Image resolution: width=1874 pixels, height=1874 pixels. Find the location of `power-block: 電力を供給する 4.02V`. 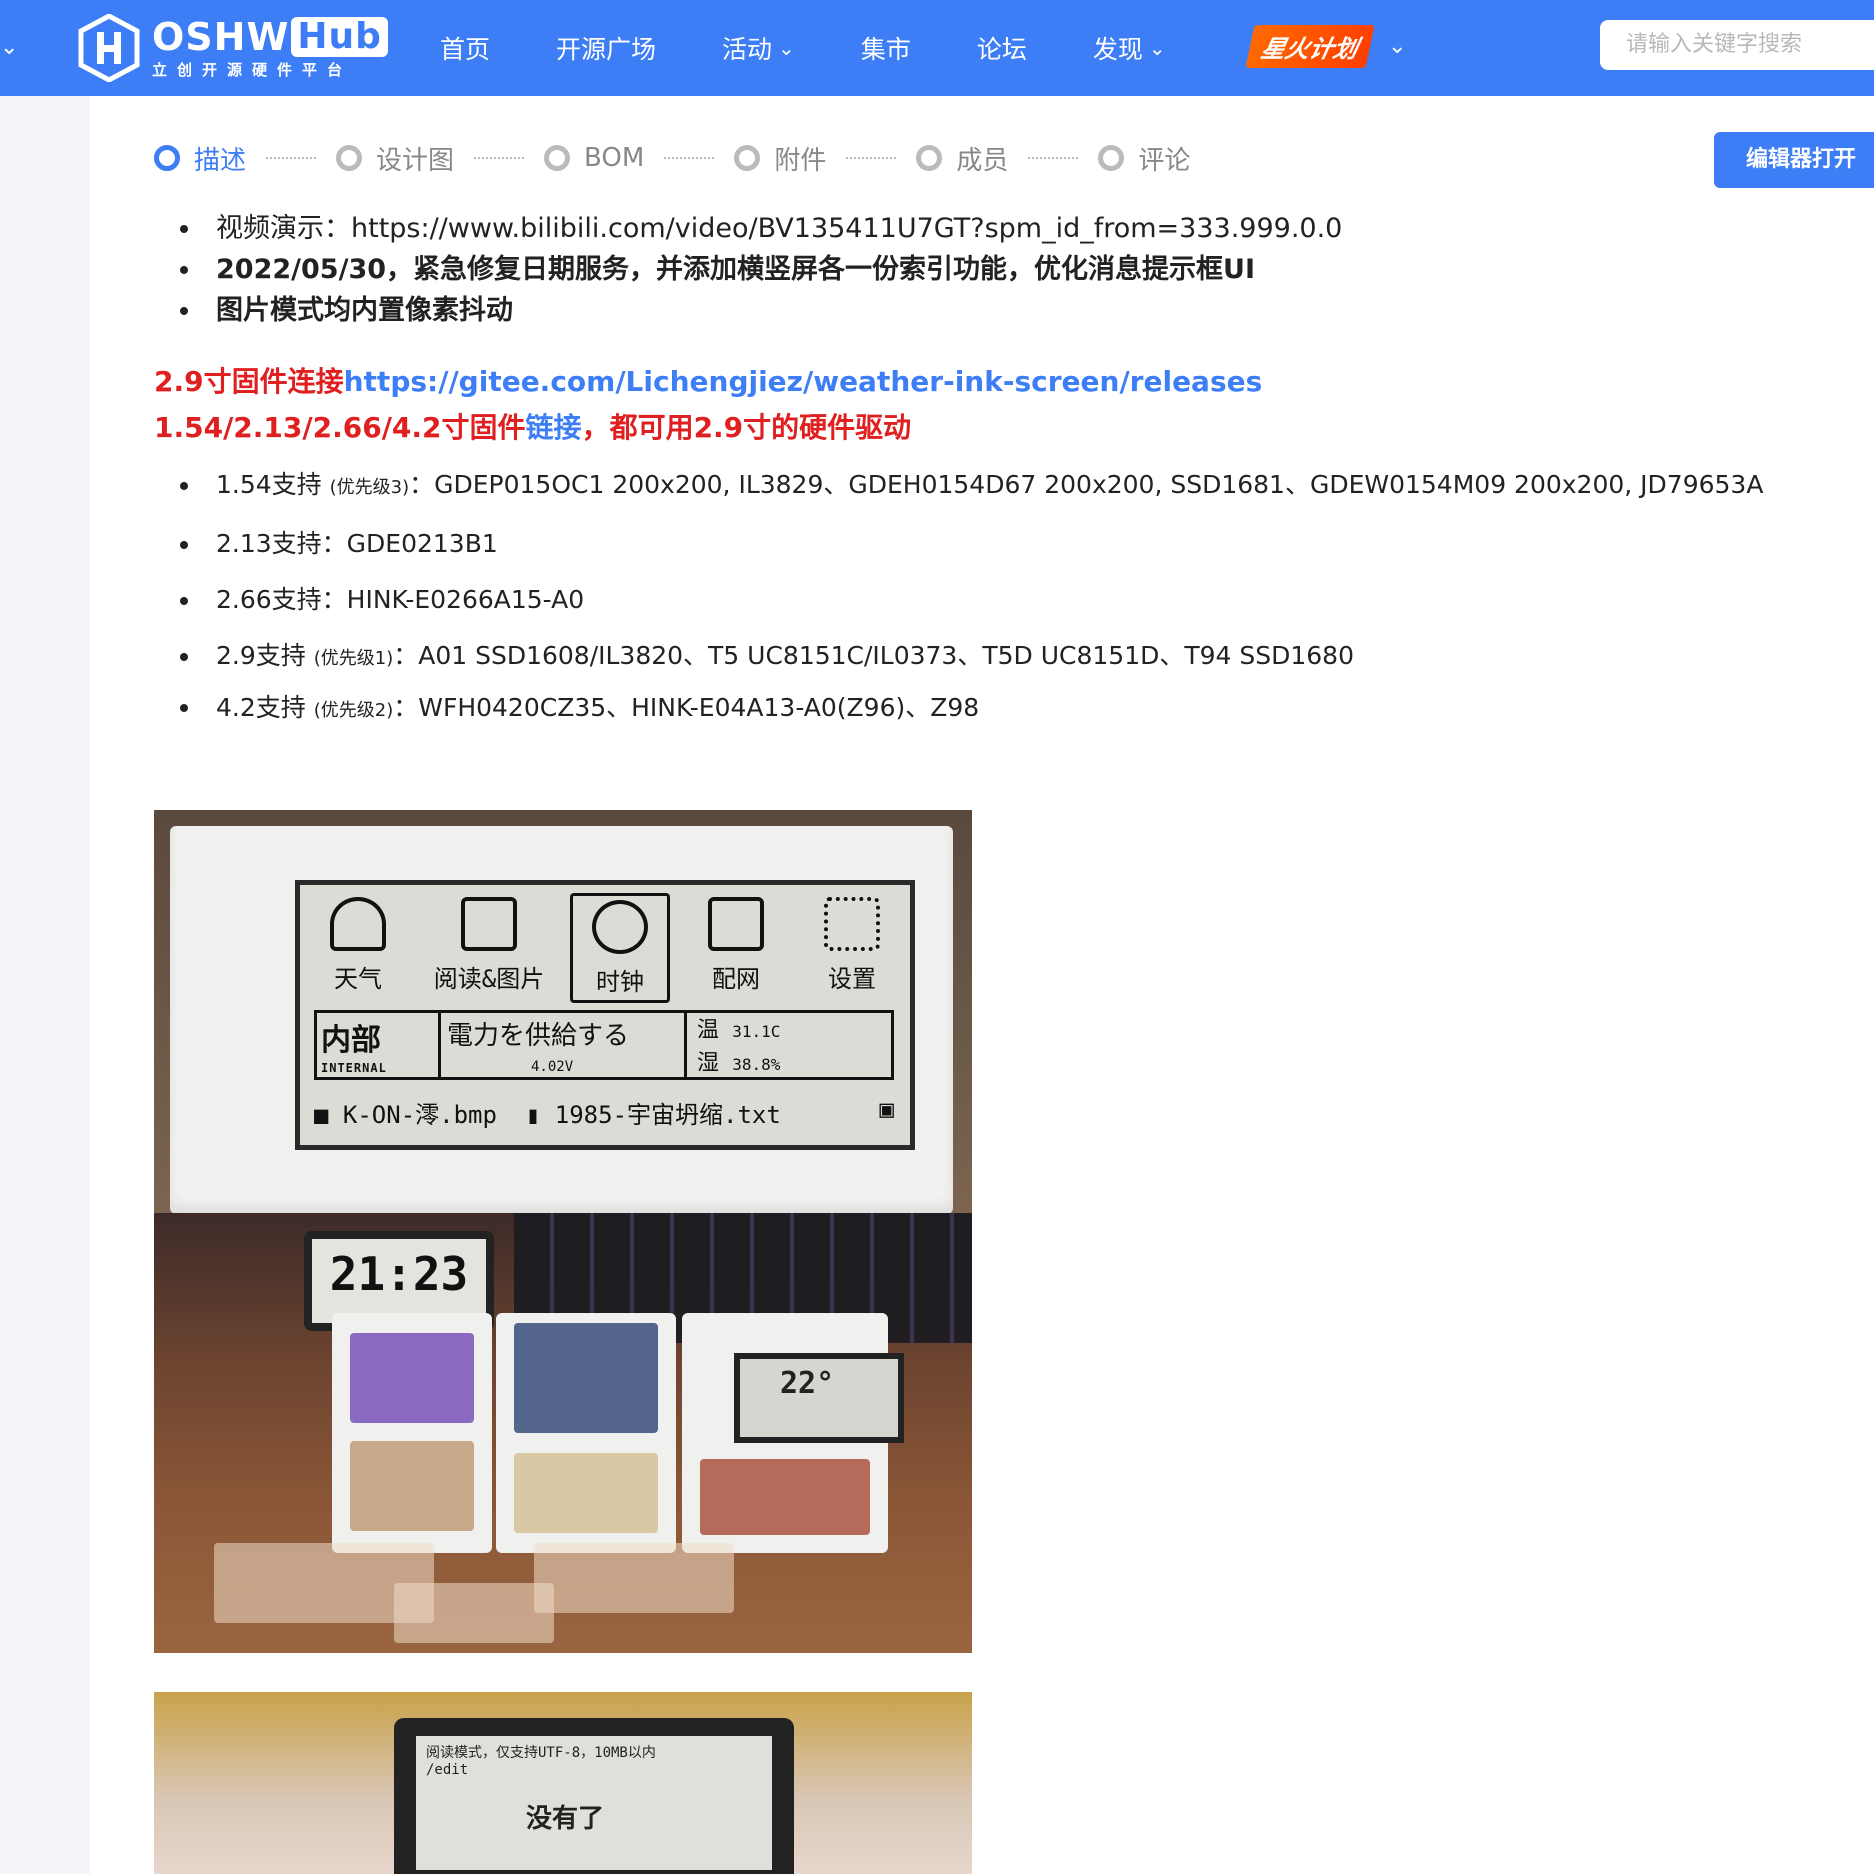

power-block: 電力を供給する 4.02V is located at coordinates (564, 1045).